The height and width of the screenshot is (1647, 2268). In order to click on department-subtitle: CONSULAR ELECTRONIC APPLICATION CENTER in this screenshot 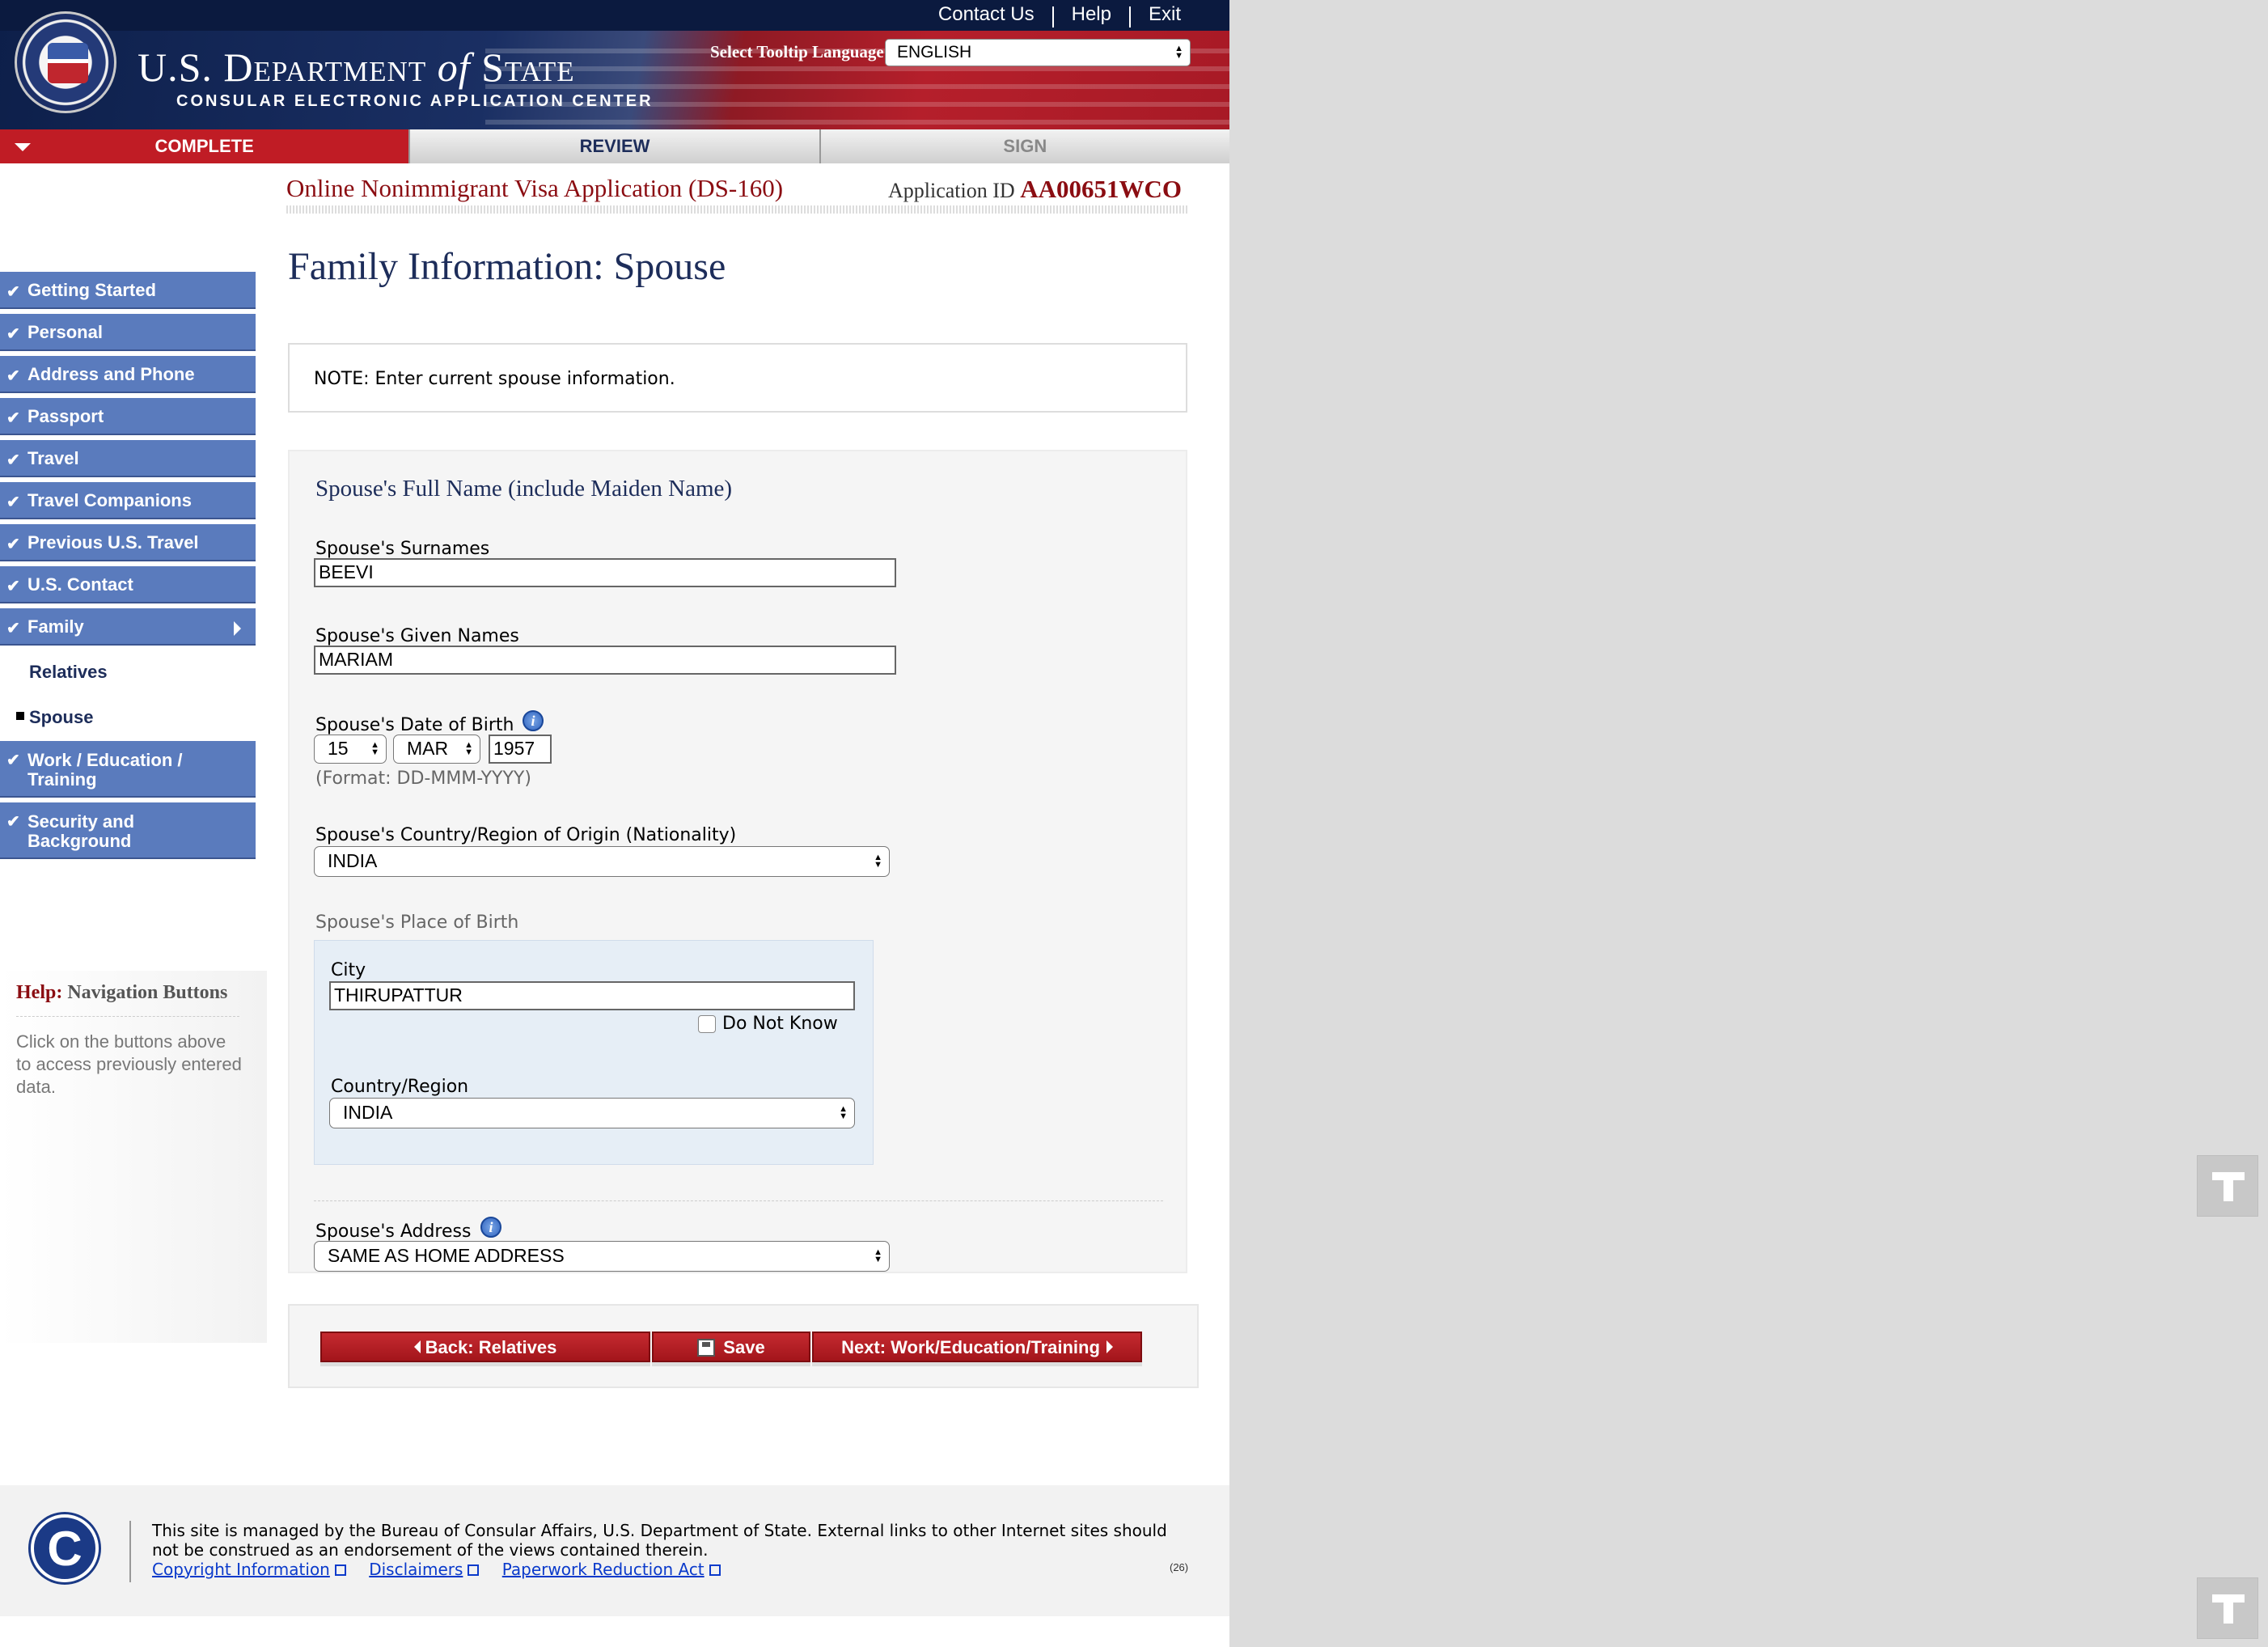, I will do `click(415, 101)`.